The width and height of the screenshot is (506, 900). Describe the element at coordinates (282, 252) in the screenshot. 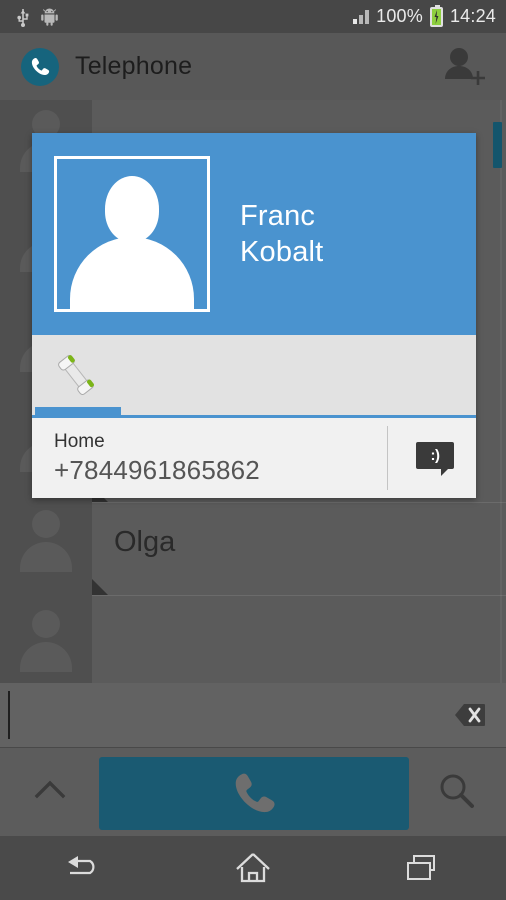

I see `contact-last-name: Kobalt` at that location.